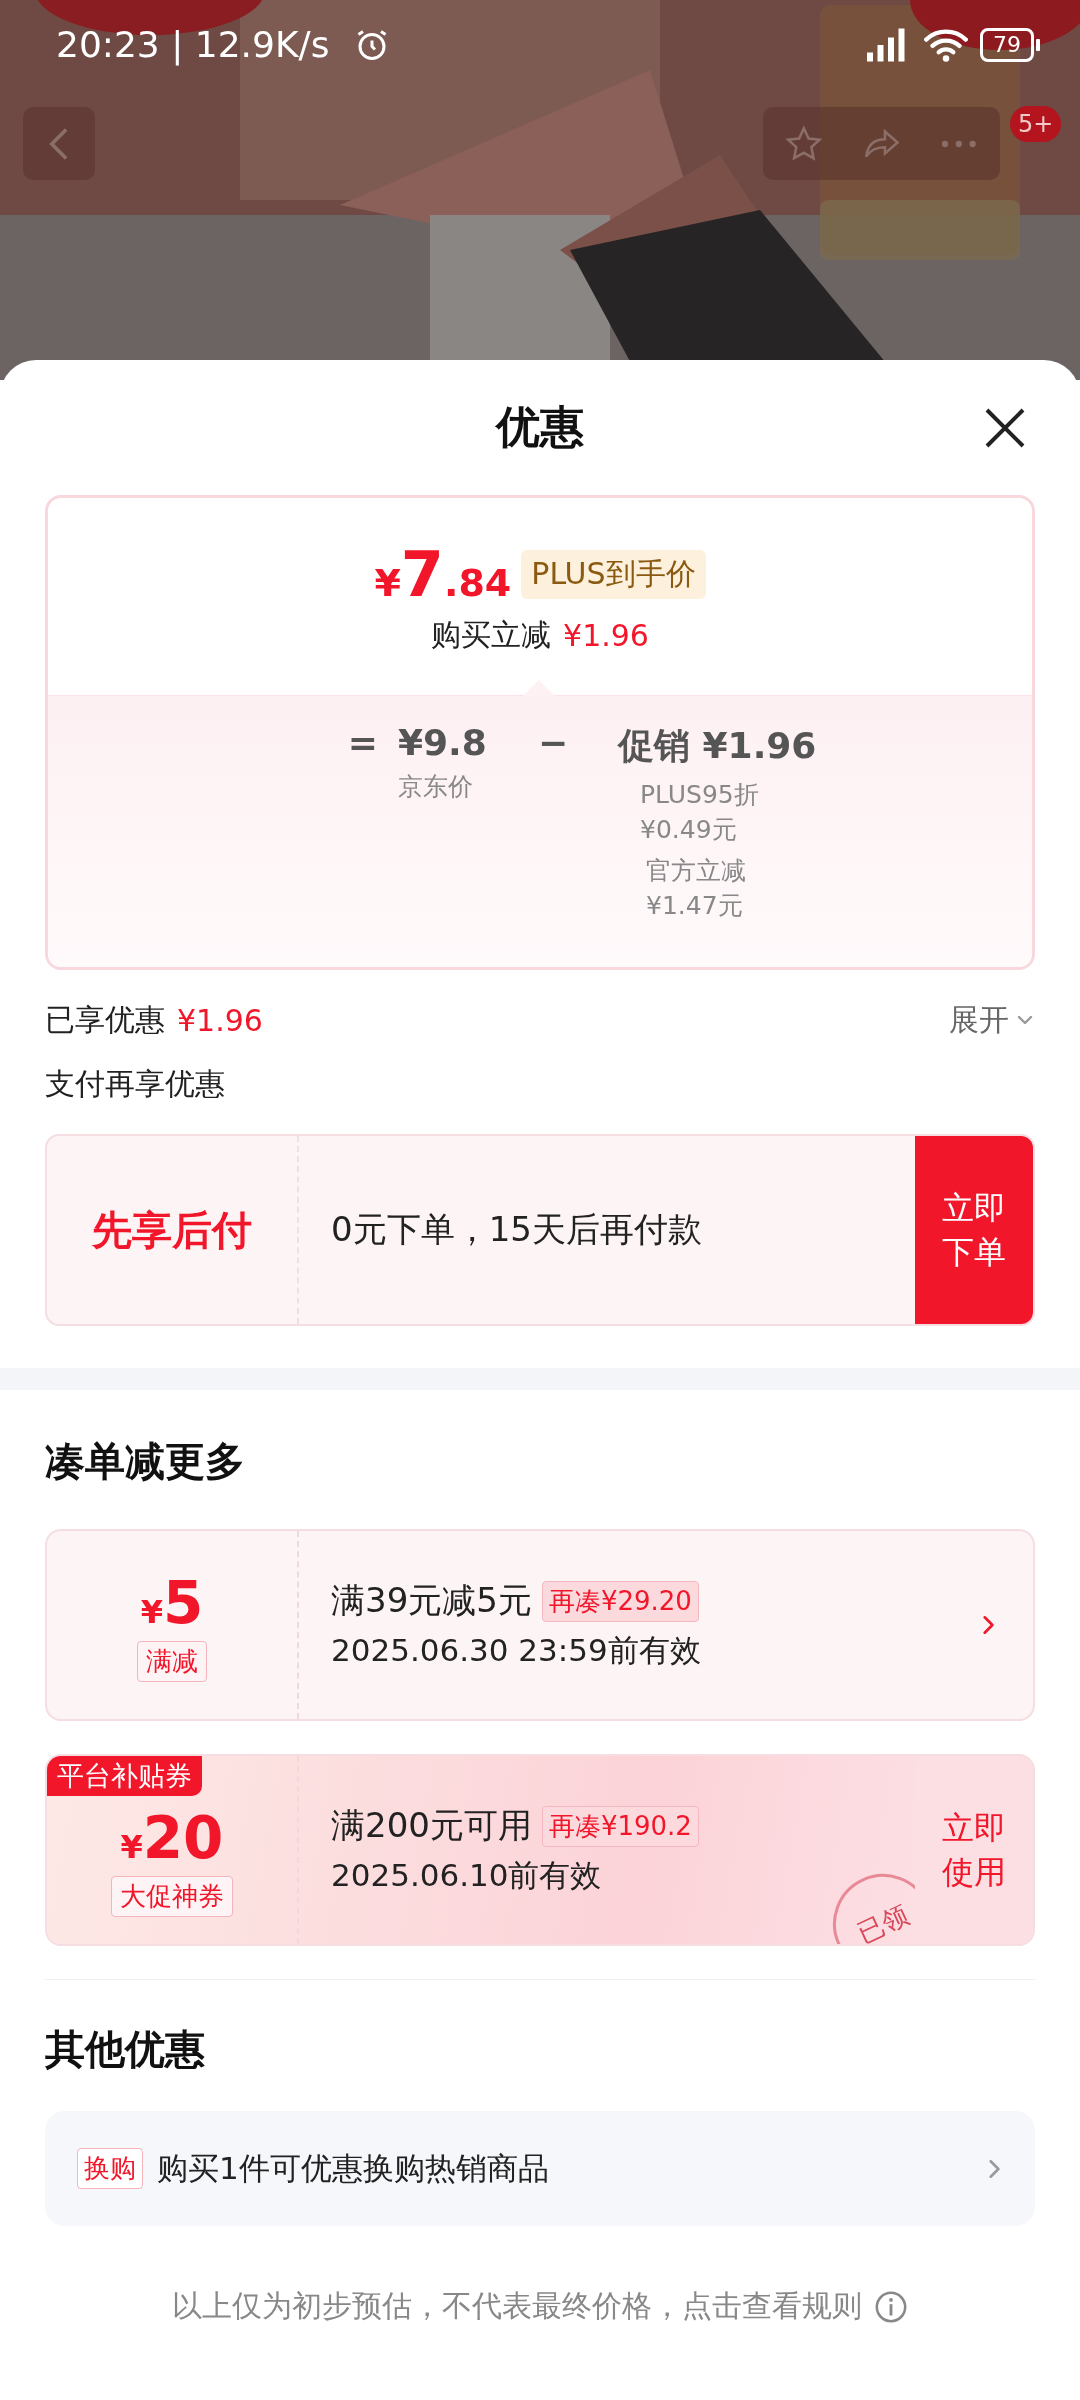 This screenshot has height=2400, width=1080. I want to click on instant-discount-amount: ¥1.96, so click(606, 635).